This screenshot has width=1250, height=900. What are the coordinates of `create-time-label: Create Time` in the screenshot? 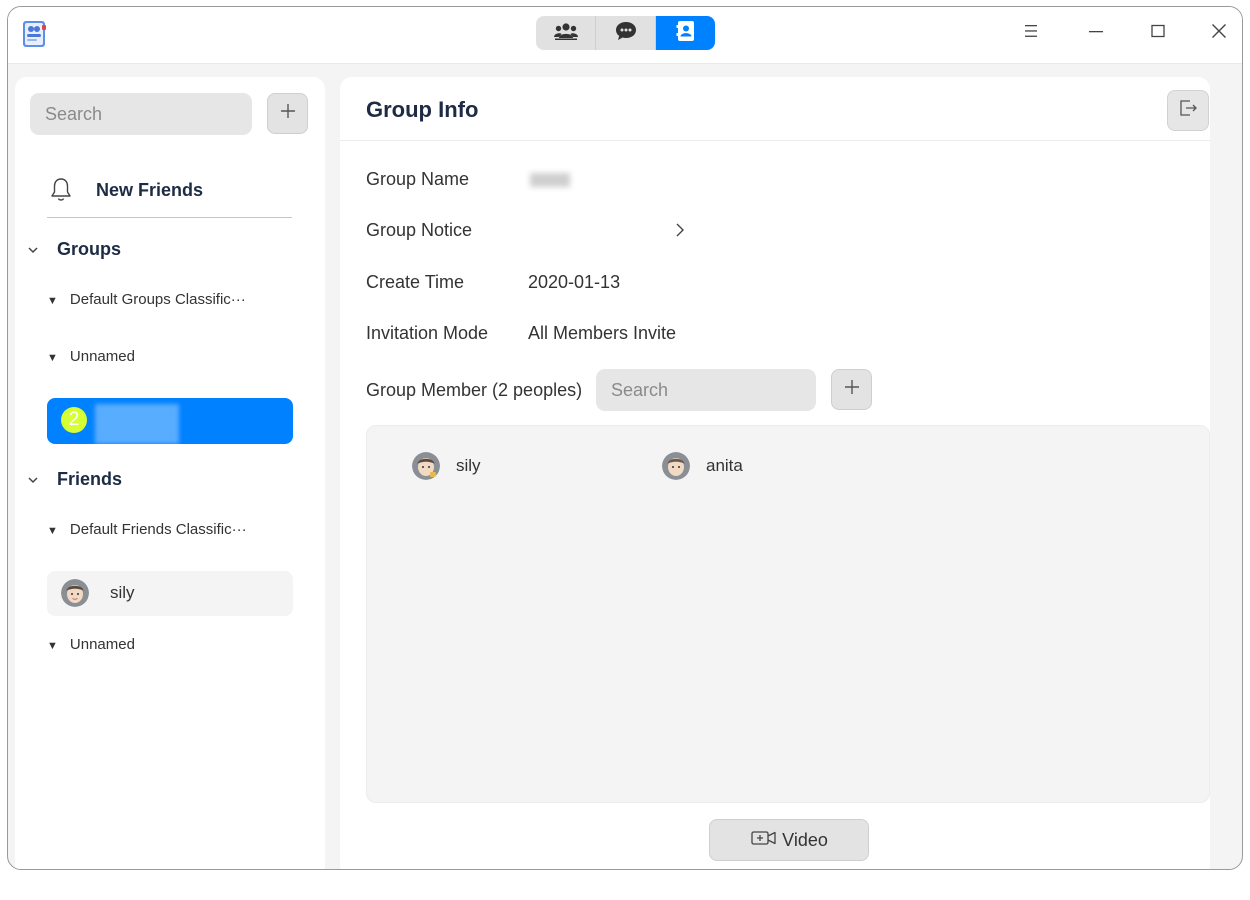 It's located at (415, 282).